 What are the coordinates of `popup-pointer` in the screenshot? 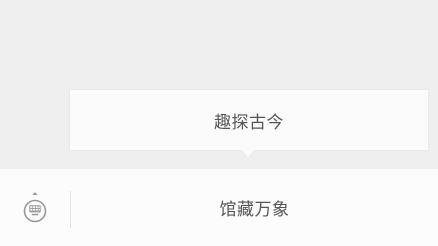 It's located at (248, 153).